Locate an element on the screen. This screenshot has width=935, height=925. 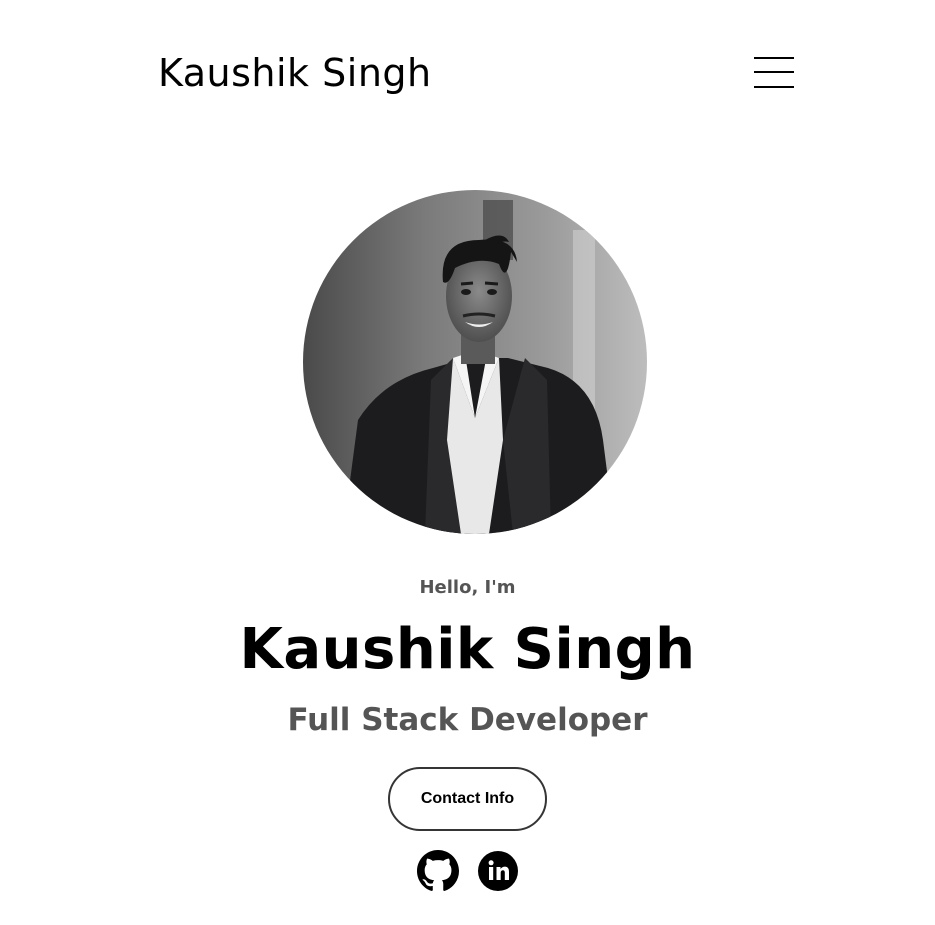
hero-greeting: Hello, I'm is located at coordinates (467, 587).